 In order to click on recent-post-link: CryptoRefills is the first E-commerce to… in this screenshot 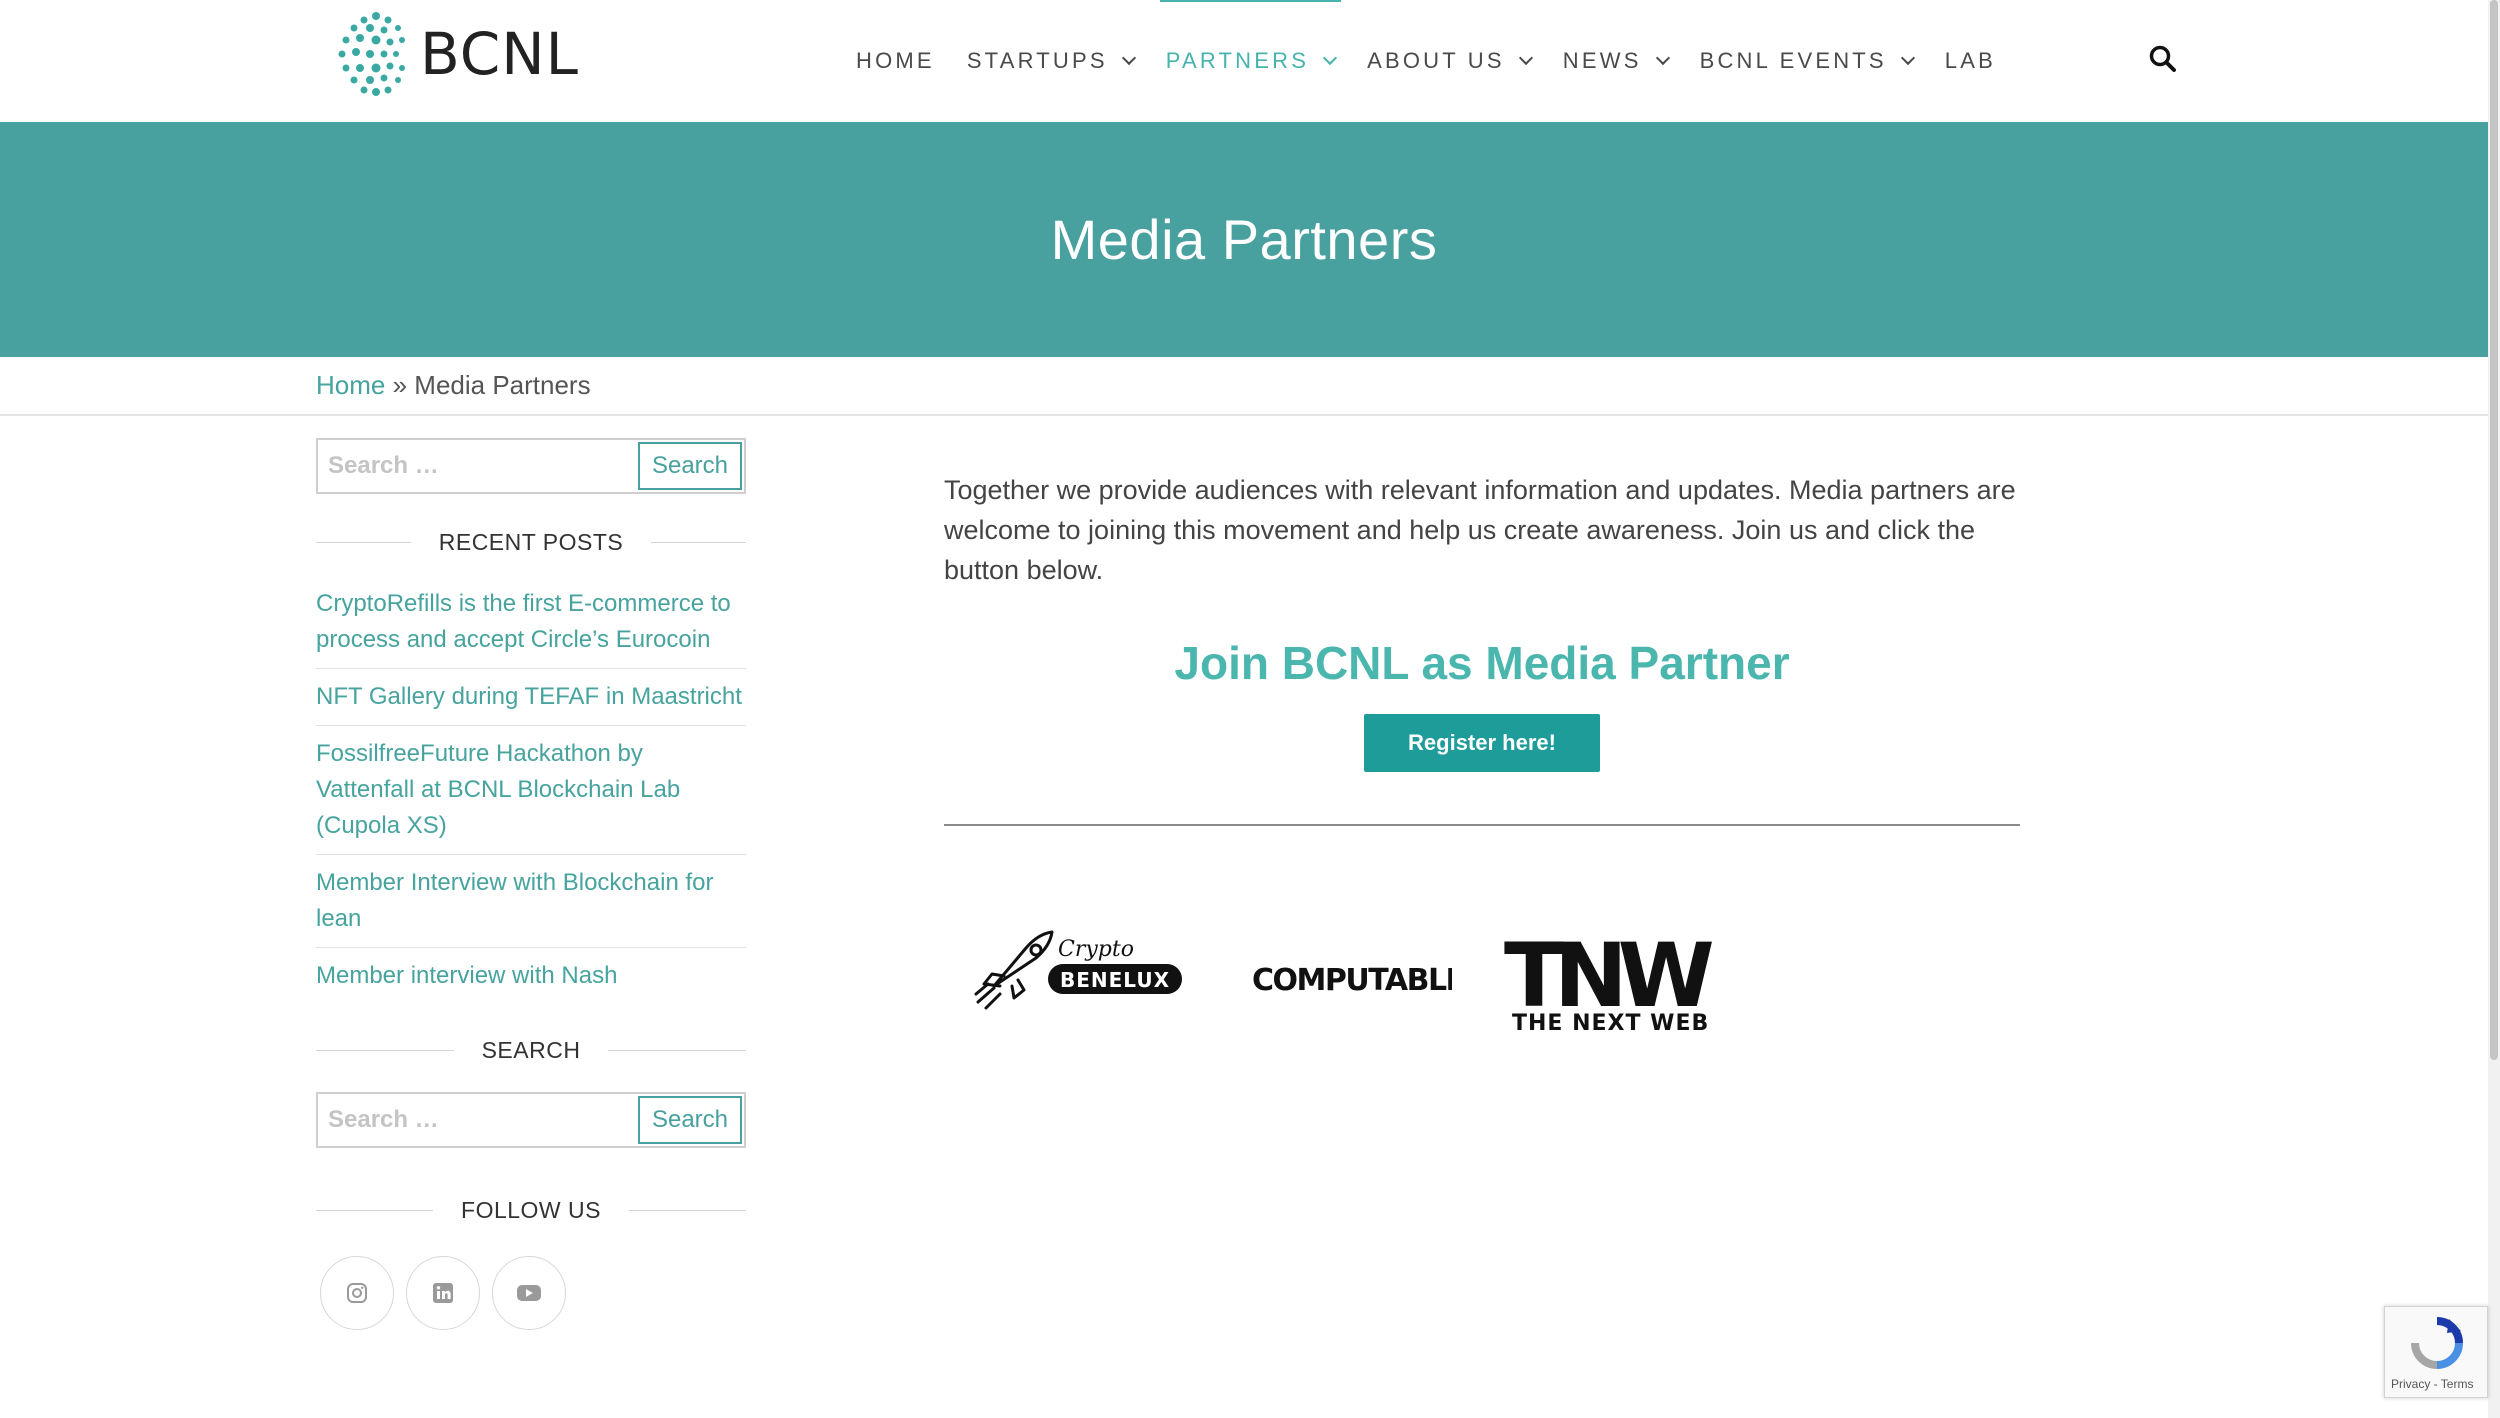, I will do `click(523, 621)`.